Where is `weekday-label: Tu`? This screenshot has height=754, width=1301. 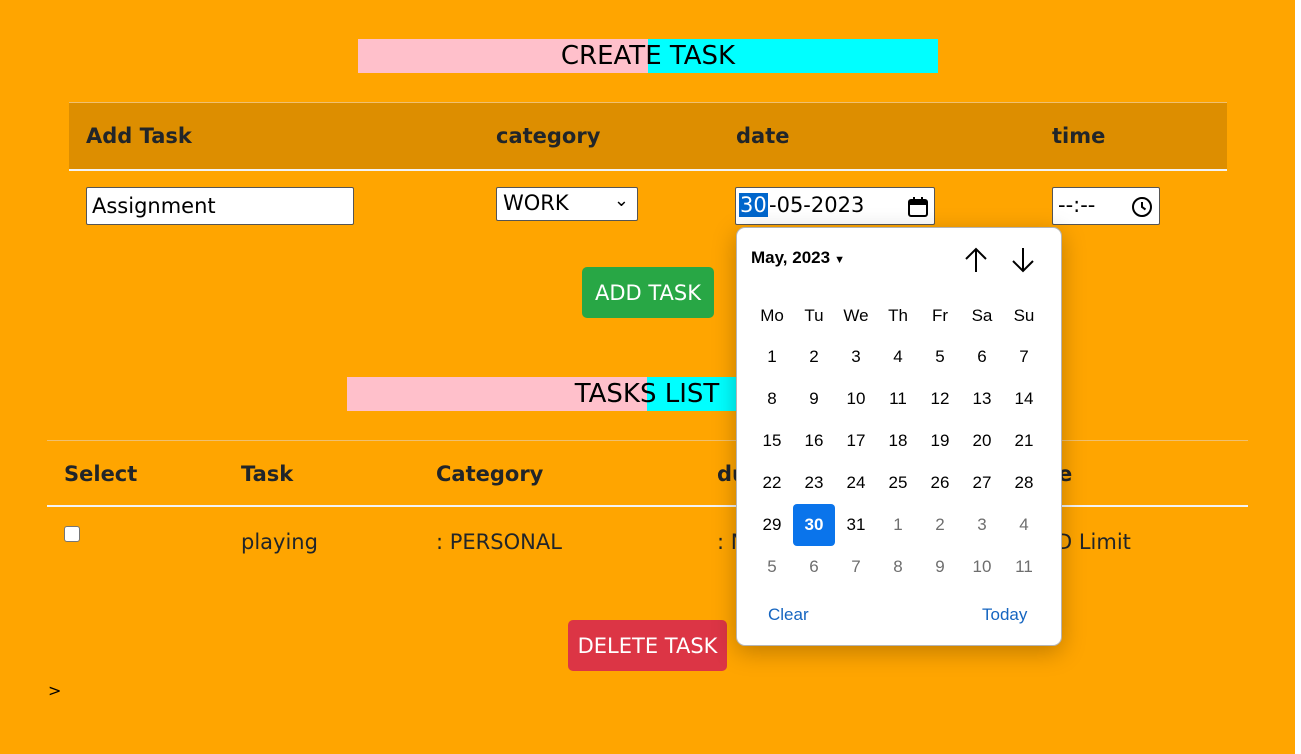
weekday-label: Tu is located at coordinates (814, 315).